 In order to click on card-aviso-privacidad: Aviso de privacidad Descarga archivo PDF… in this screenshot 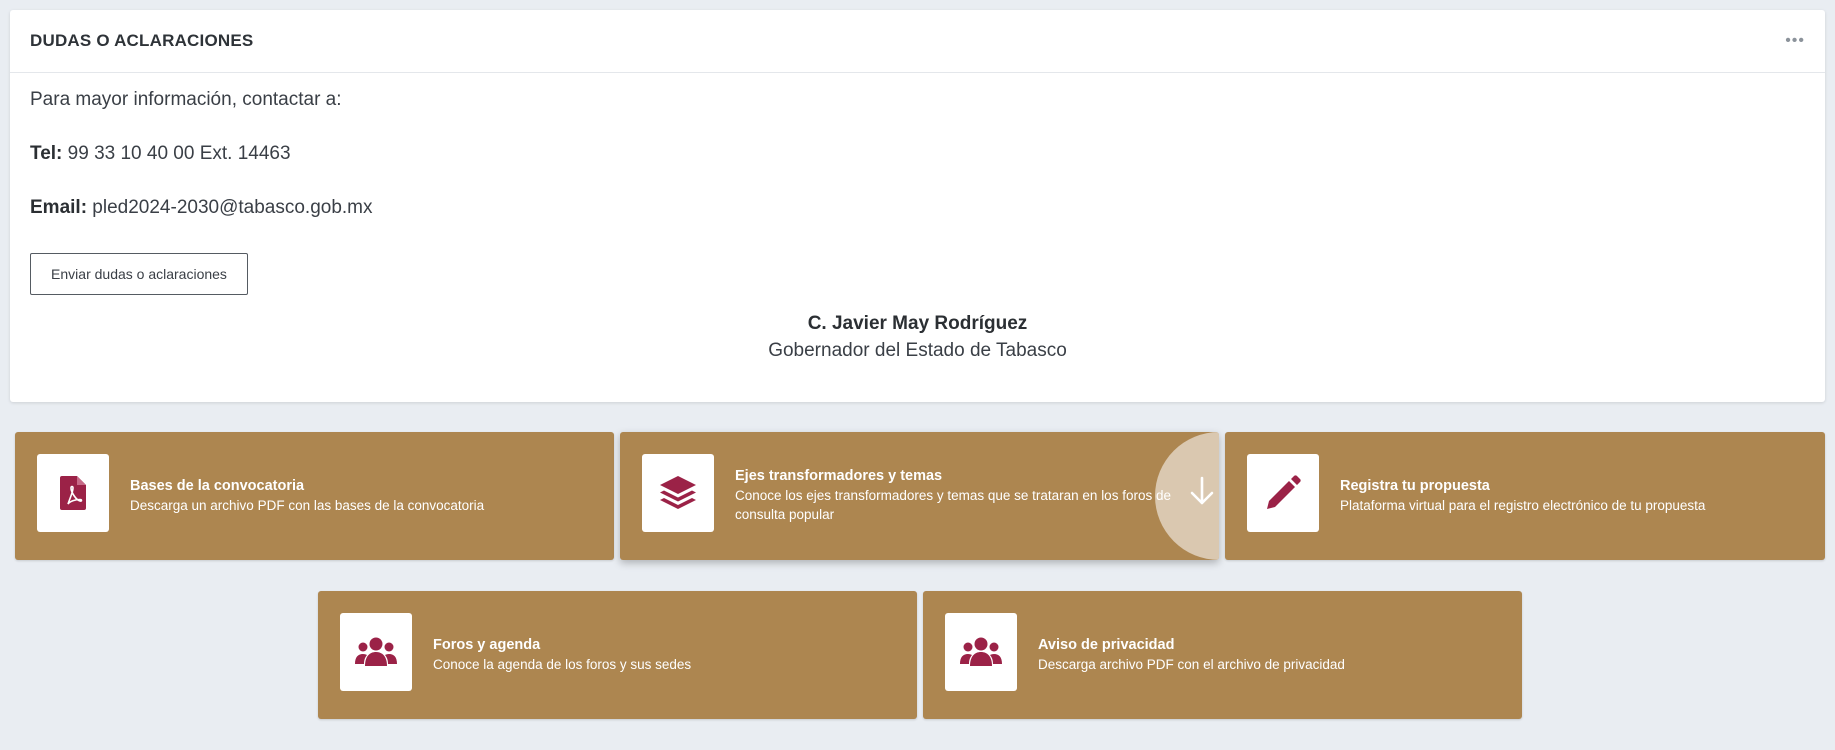, I will do `click(1222, 655)`.